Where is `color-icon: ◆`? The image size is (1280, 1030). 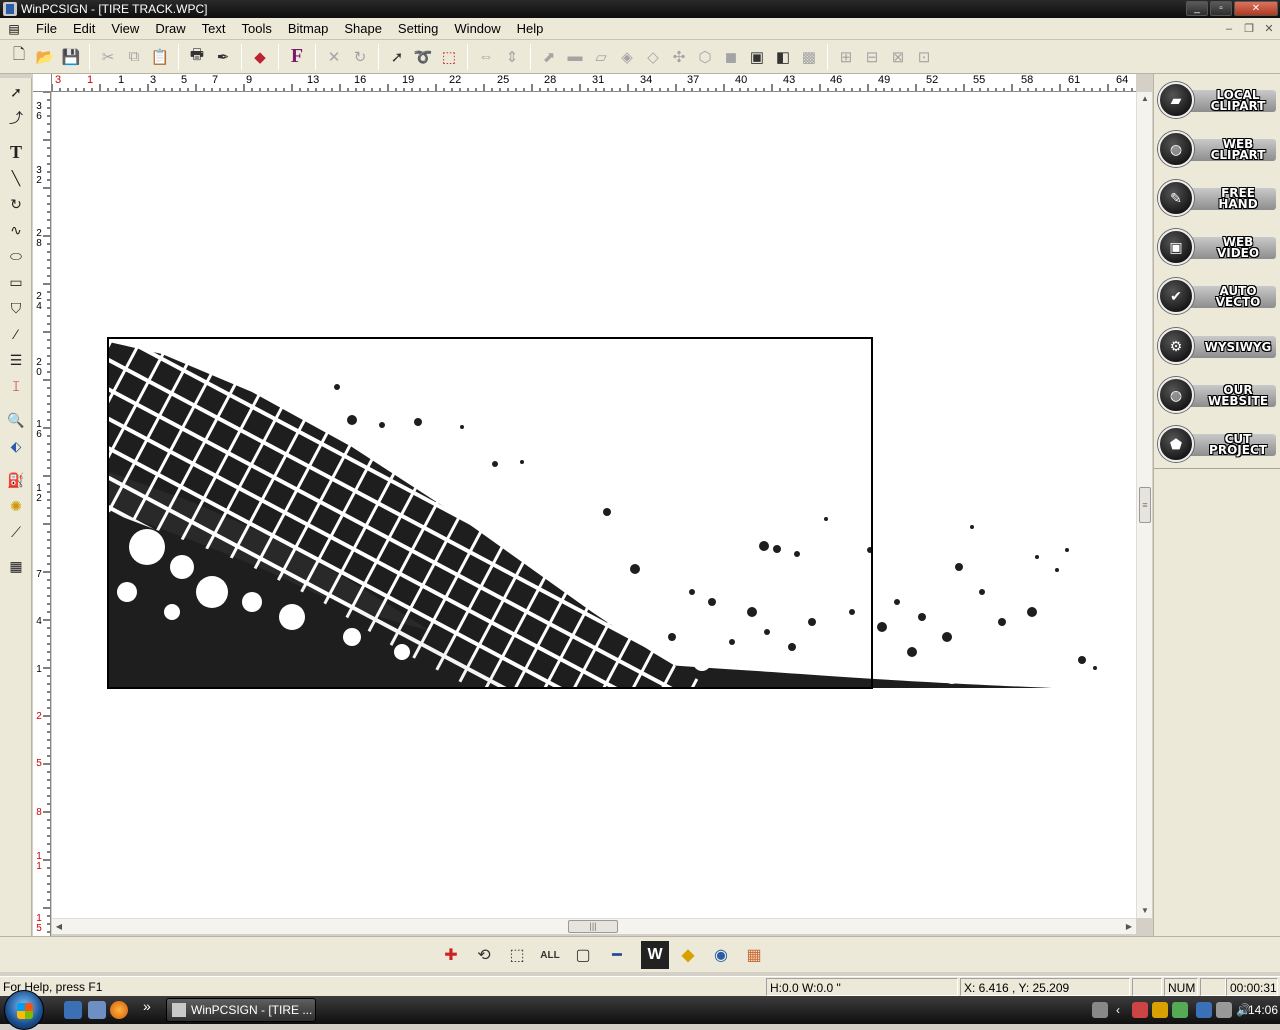
color-icon: ◆ is located at coordinates (260, 57).